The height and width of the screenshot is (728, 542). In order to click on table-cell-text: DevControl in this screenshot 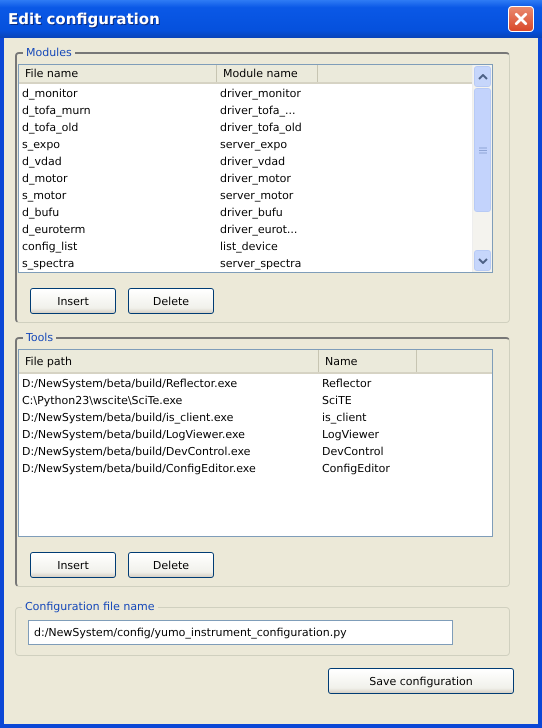, I will do `click(353, 451)`.